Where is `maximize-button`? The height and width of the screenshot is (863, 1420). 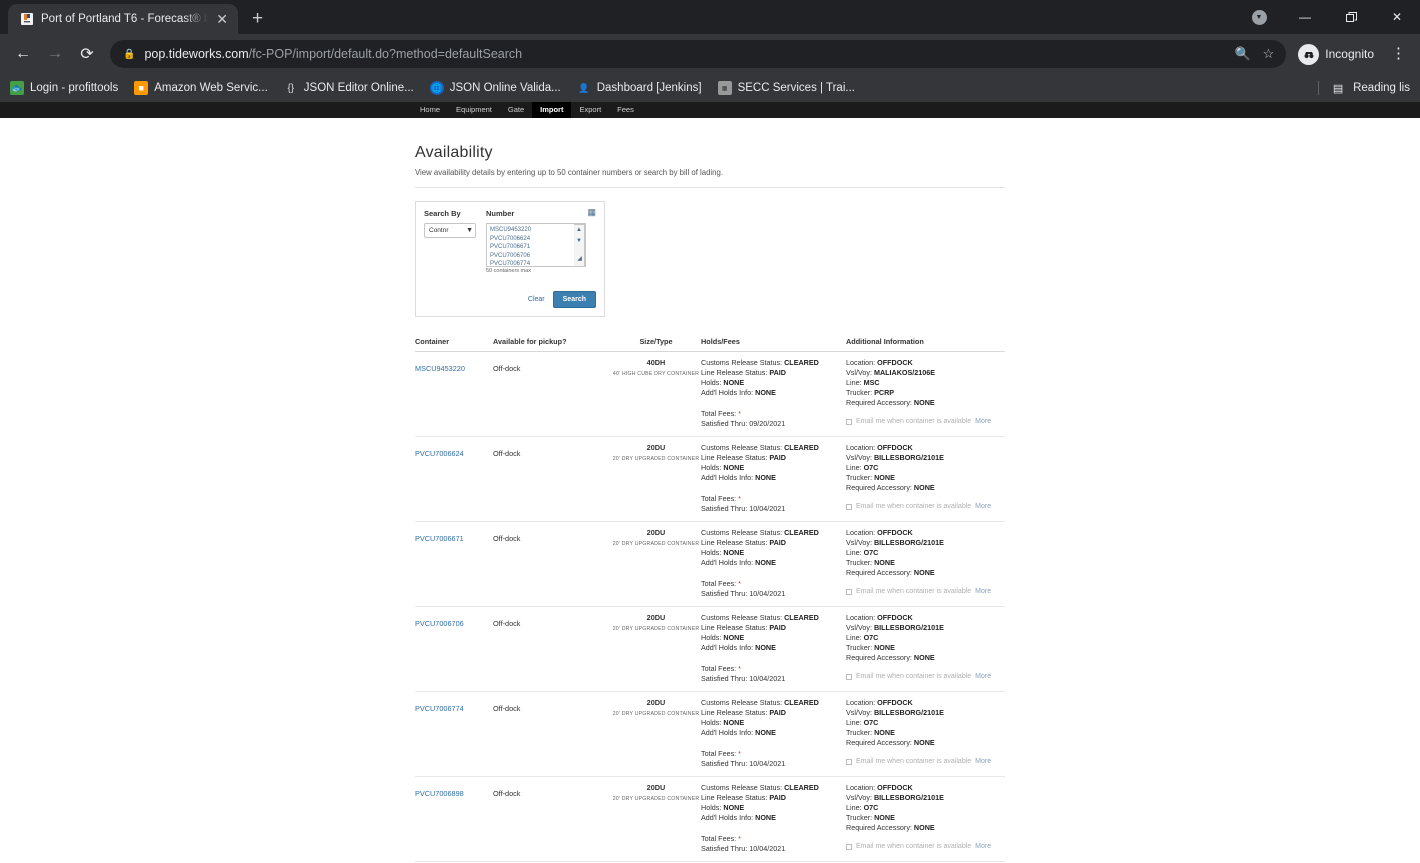
maximize-button is located at coordinates (1351, 17).